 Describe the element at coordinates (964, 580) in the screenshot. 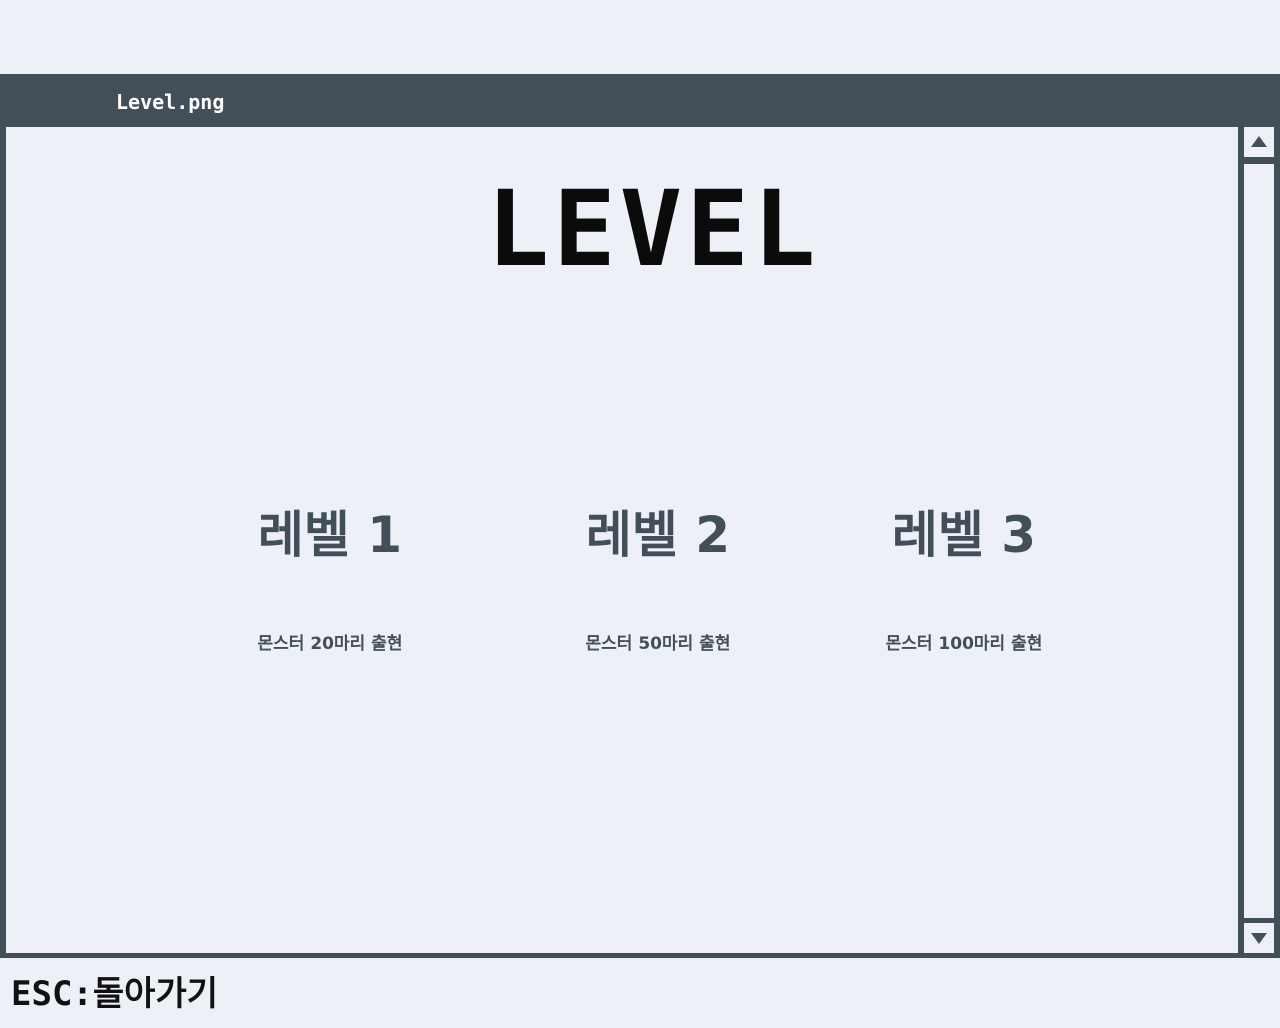

I see `level-3-option: 레벨 3 몬스터 100마리 출현` at that location.